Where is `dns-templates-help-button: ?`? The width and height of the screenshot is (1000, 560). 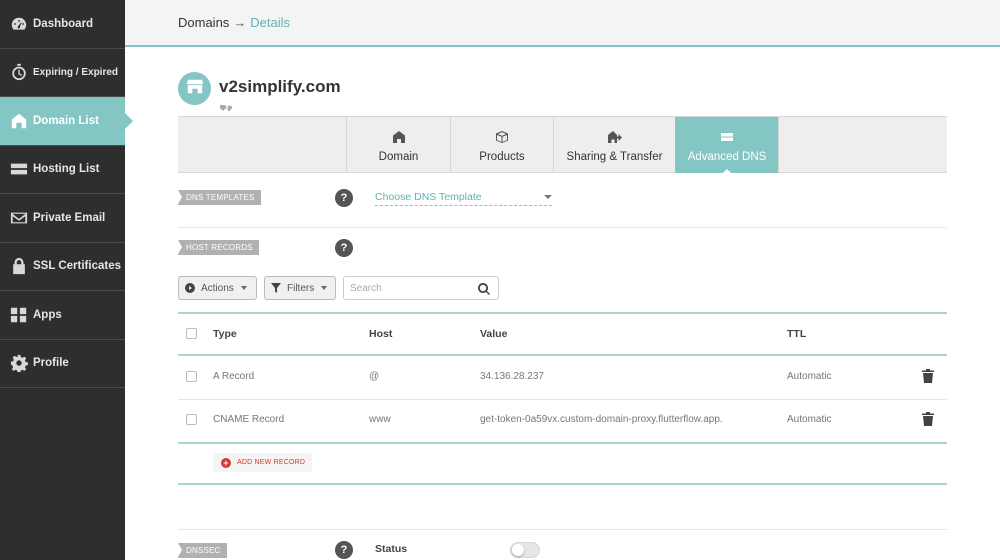 dns-templates-help-button: ? is located at coordinates (344, 198).